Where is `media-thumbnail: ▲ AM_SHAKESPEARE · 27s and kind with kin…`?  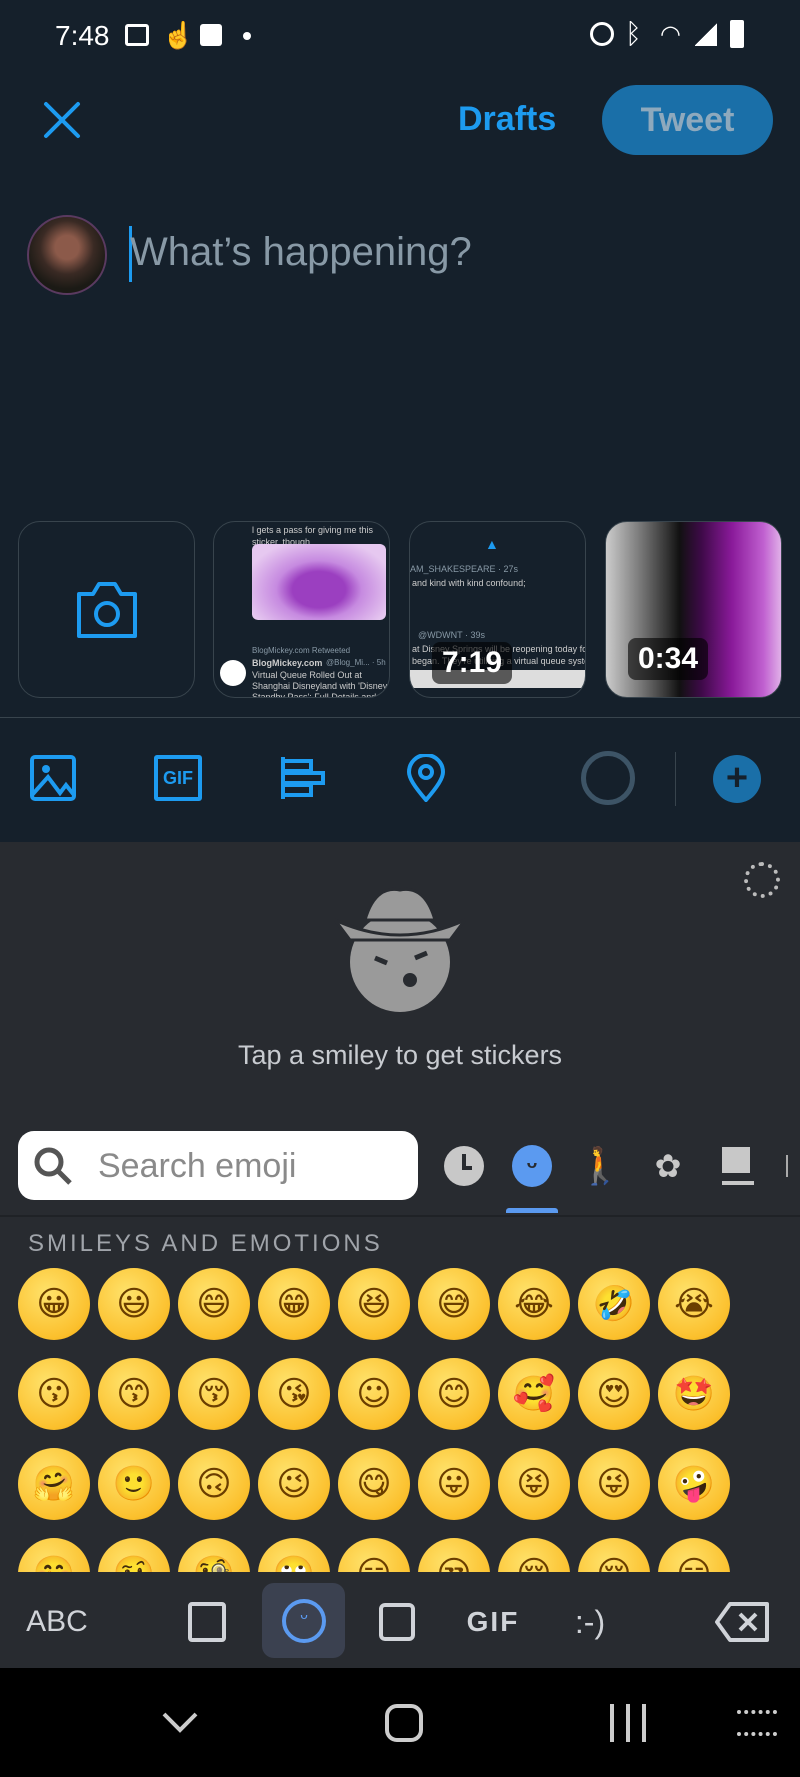
media-thumbnail: ▲ AM_SHAKESPEARE · 27s and kind with kin… is located at coordinates (497, 609).